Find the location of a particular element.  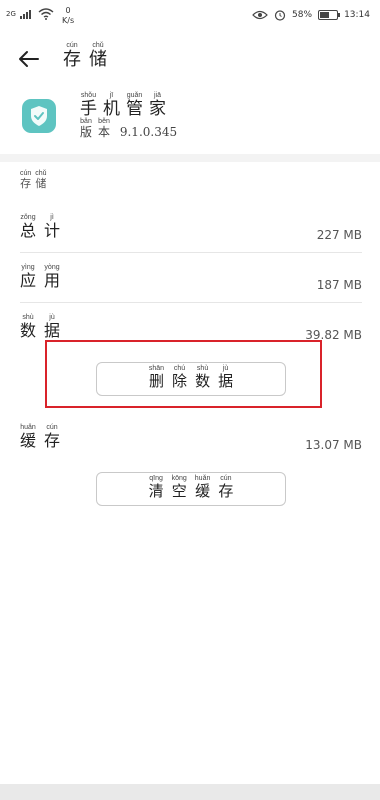

clock: 13:14 is located at coordinates (357, 15).